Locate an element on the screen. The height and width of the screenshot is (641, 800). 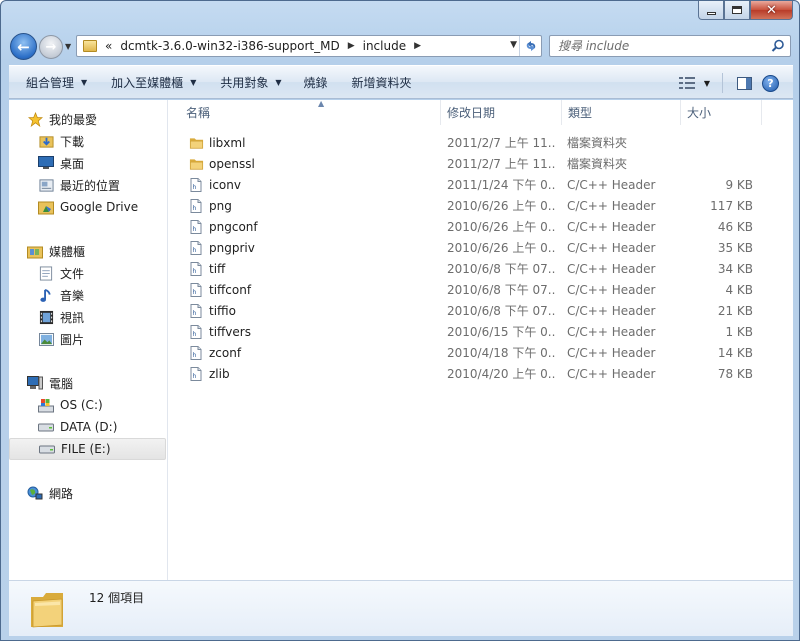
file-name-cell: libxml is located at coordinates (313, 142).